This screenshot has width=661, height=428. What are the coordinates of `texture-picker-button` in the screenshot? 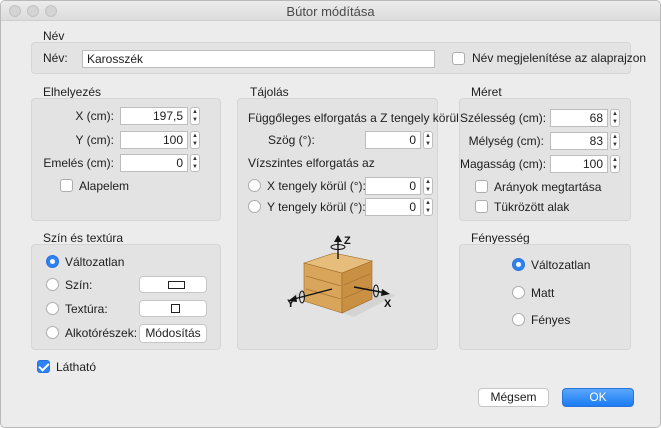 It's located at (173, 308).